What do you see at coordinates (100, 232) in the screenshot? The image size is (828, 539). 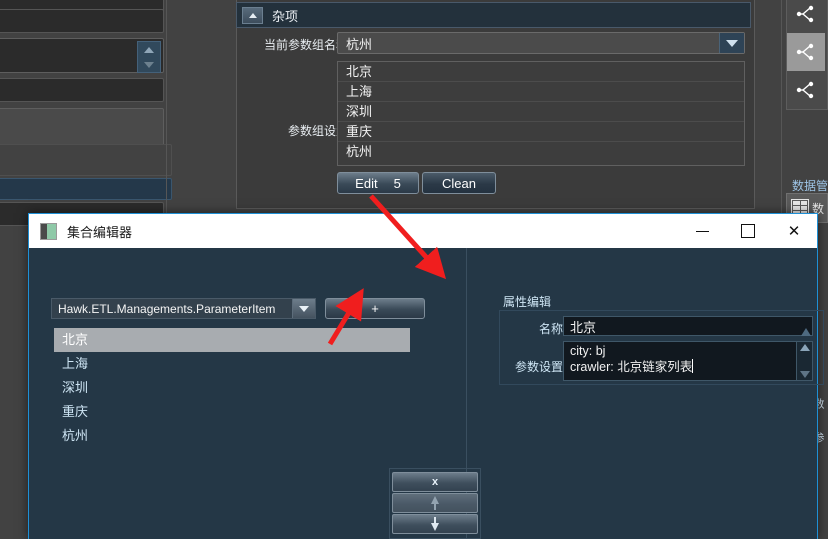 I see `dialog-title: 集合编辑器` at bounding box center [100, 232].